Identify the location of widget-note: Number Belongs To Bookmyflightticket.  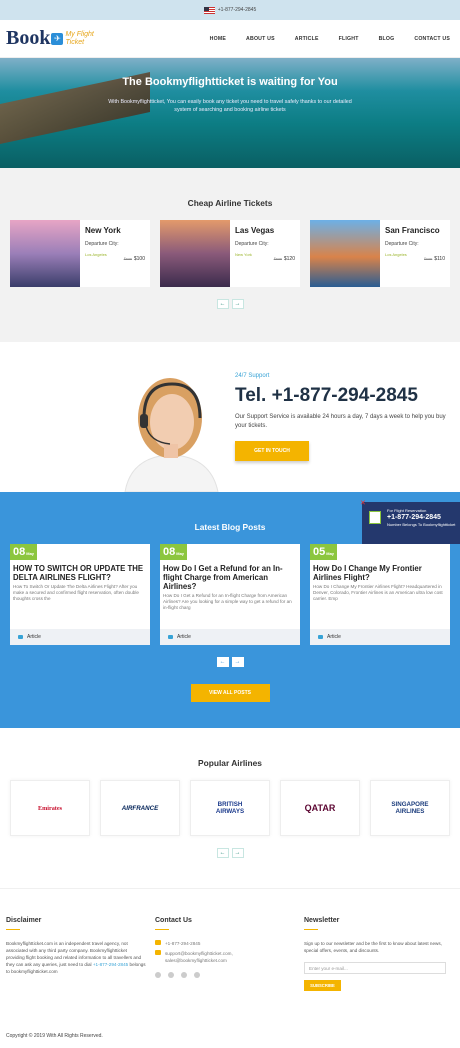
(421, 524).